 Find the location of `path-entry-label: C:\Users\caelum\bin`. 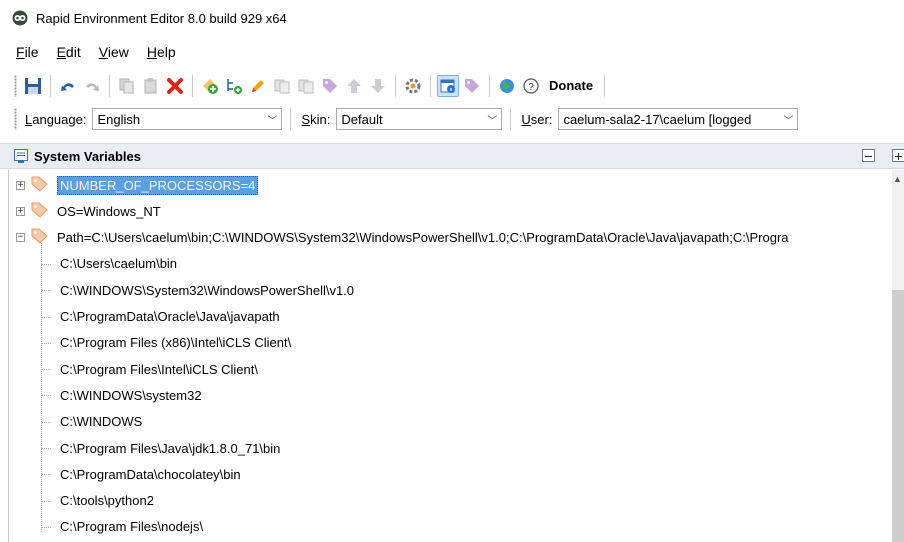

path-entry-label: C:\Users\caelum\bin is located at coordinates (119, 264).